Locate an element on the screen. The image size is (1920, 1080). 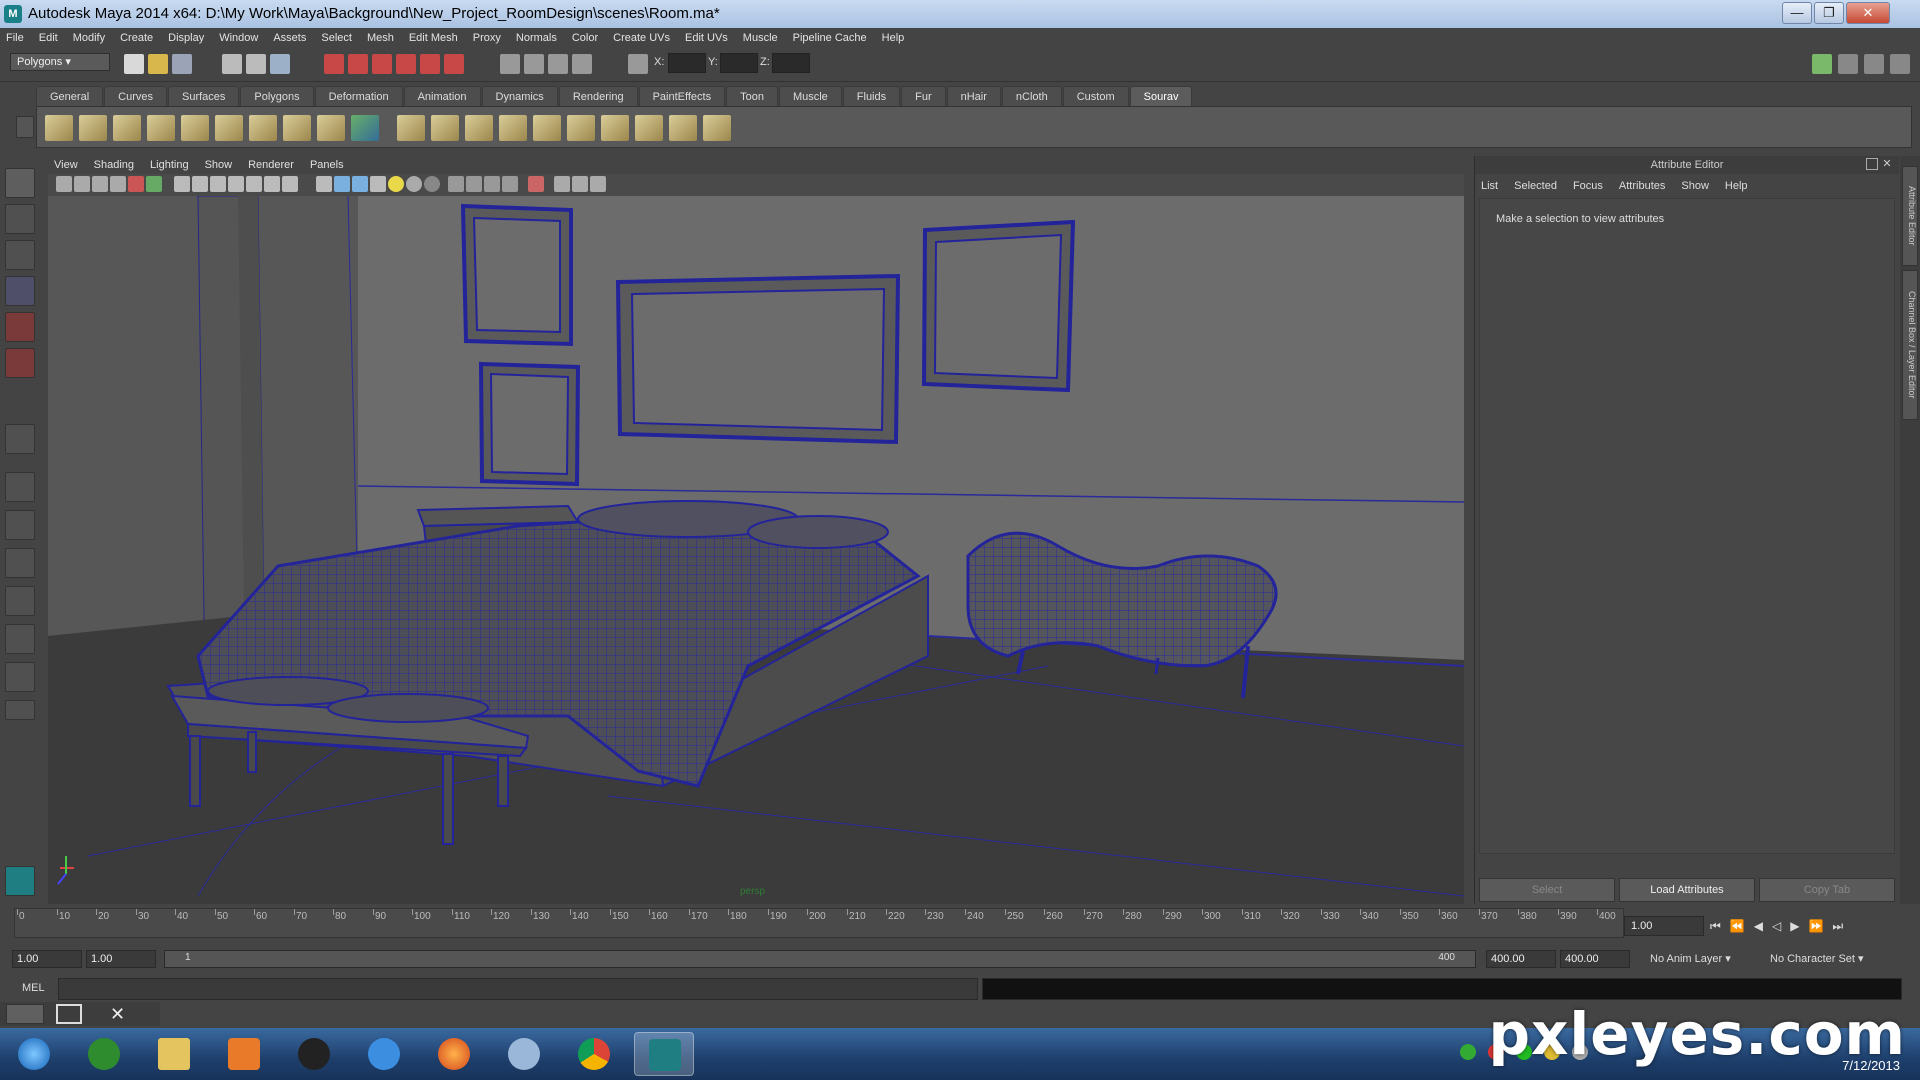
select-button: Select is located at coordinates (1547, 890).